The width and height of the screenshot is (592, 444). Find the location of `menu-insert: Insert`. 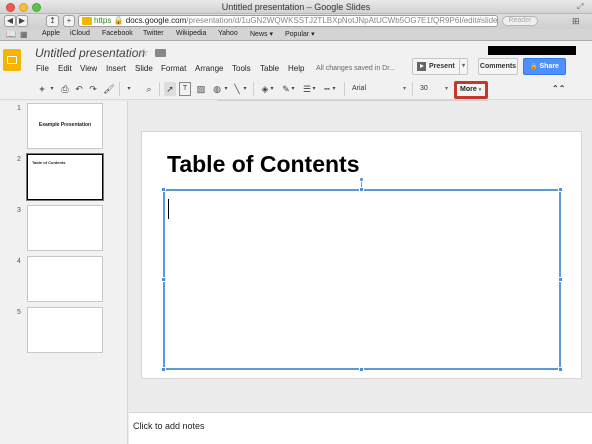

menu-insert: Insert is located at coordinates (116, 68).